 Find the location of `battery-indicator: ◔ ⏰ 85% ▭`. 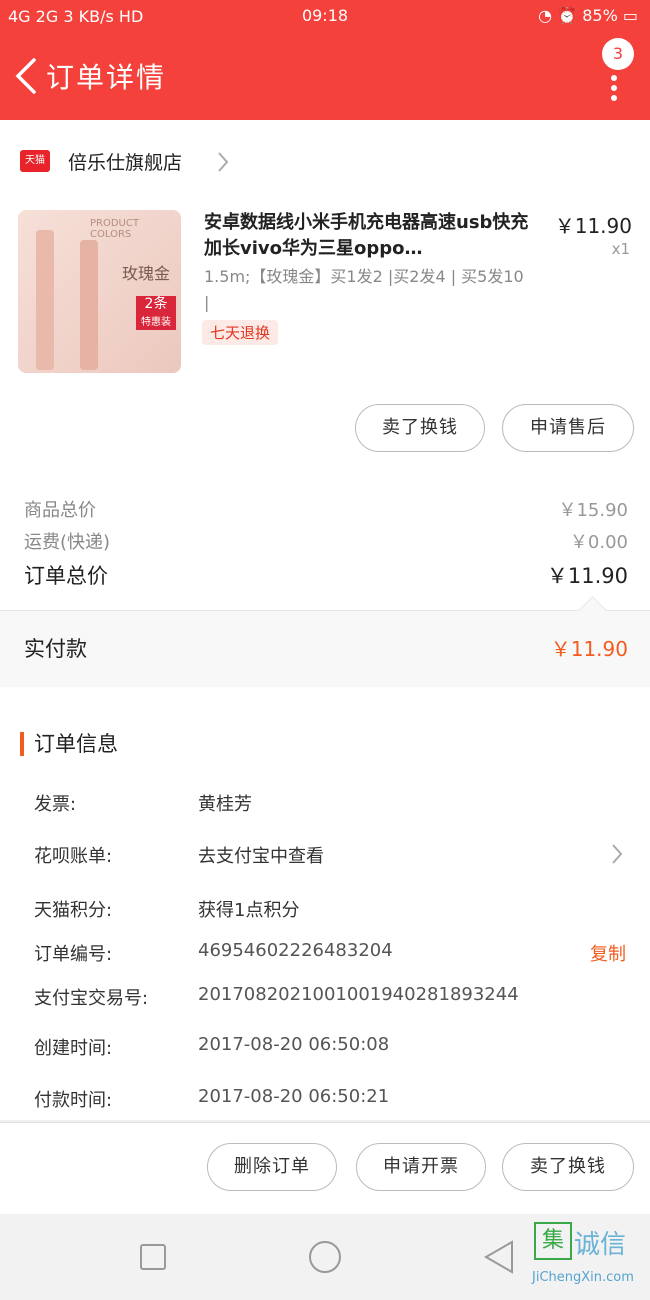

battery-indicator: ◔ ⏰ 85% ▭ is located at coordinates (588, 15).